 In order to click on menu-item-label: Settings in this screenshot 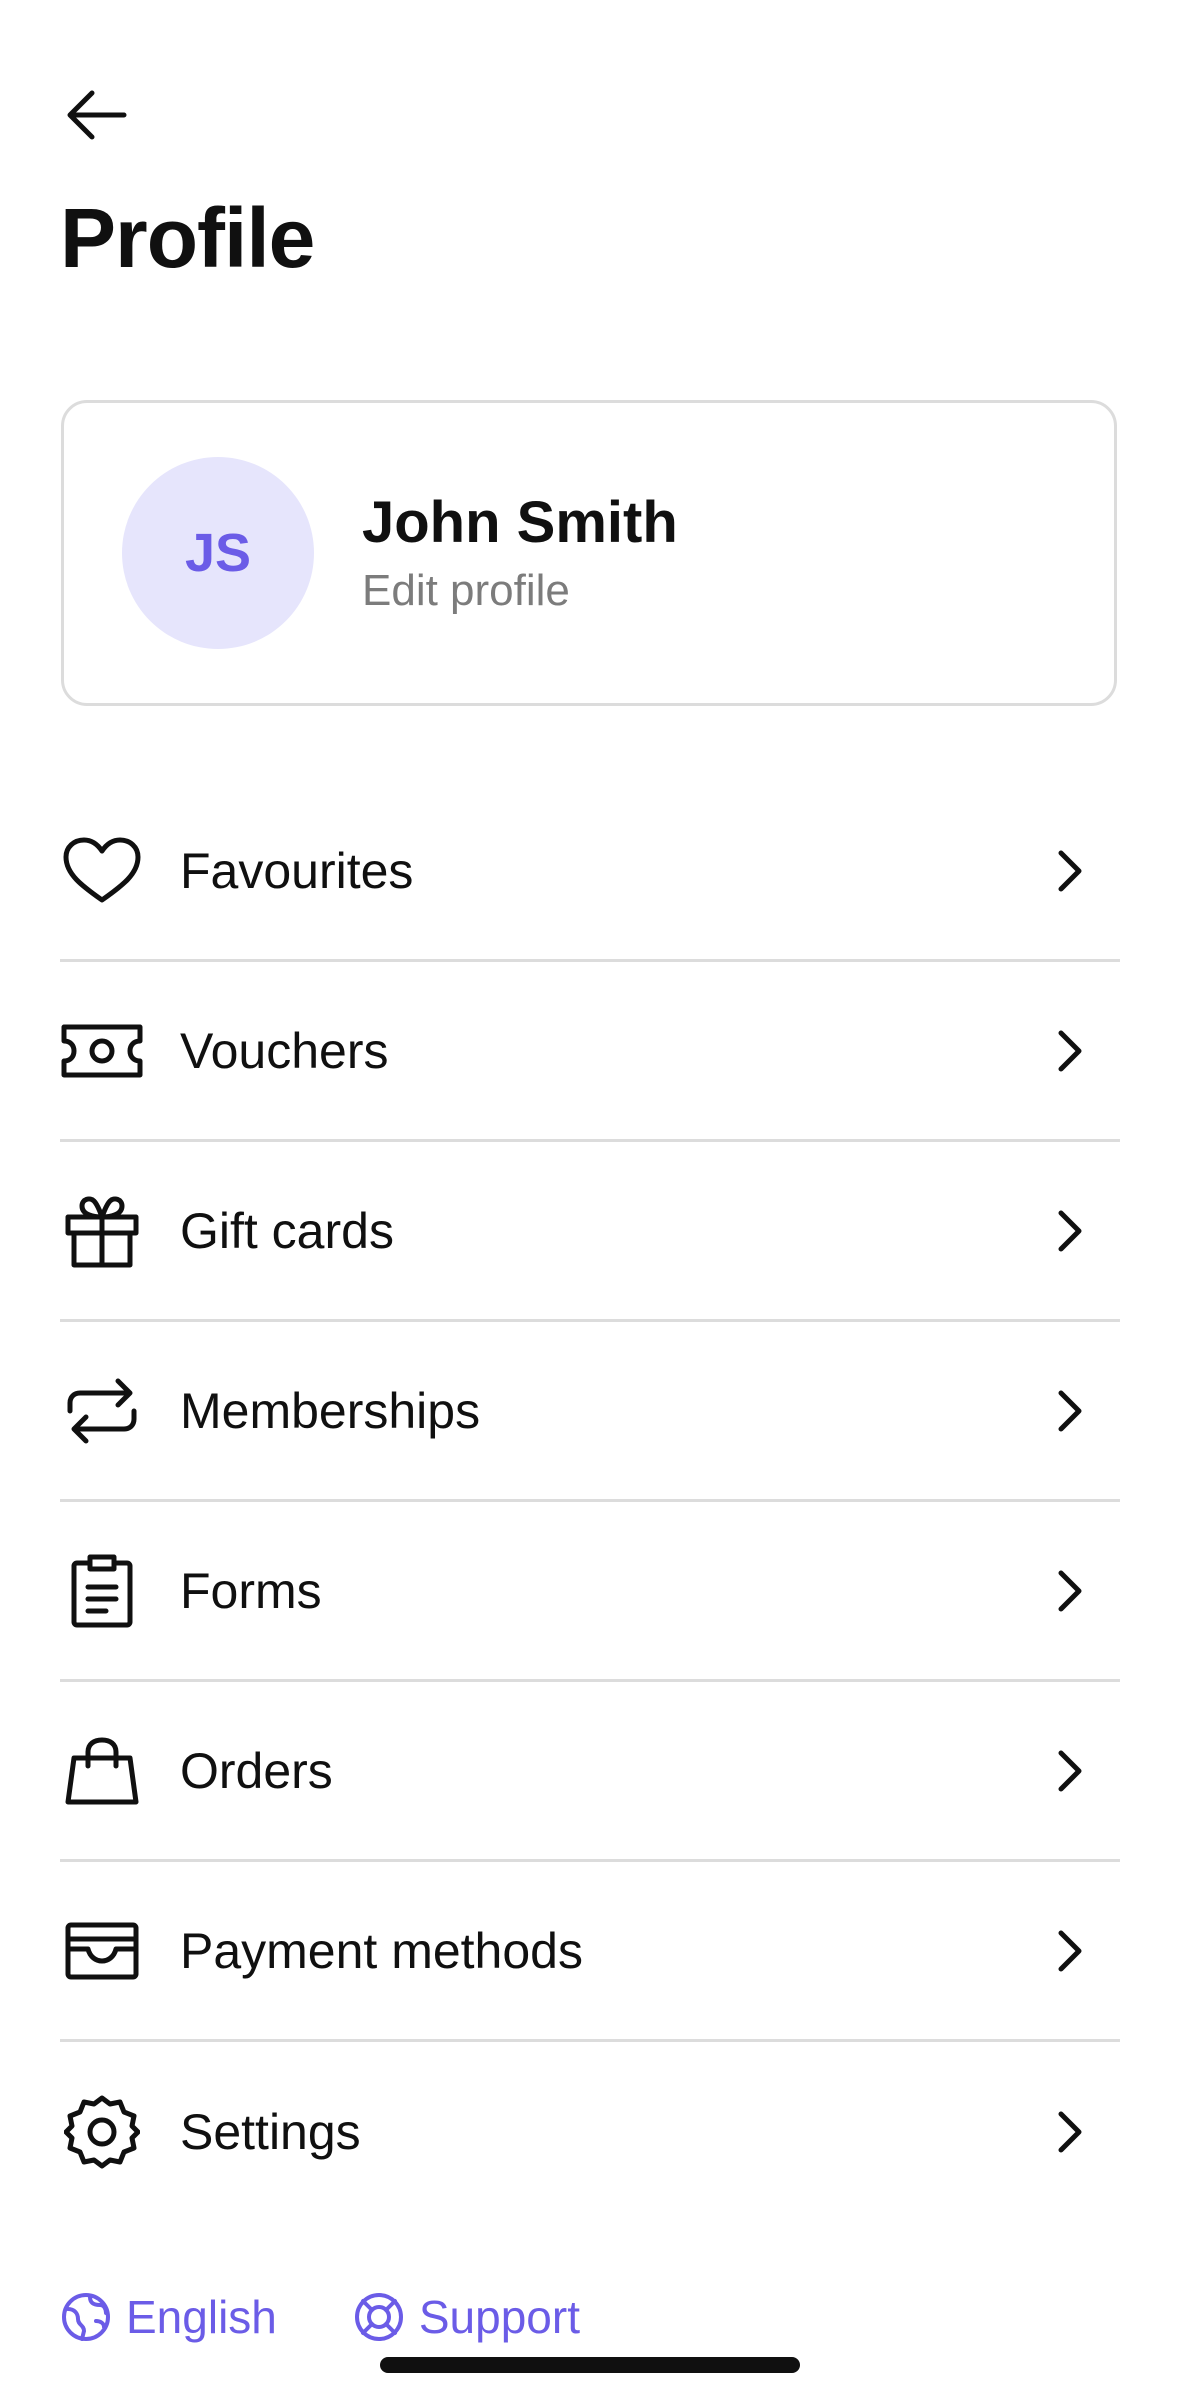, I will do `click(270, 2132)`.